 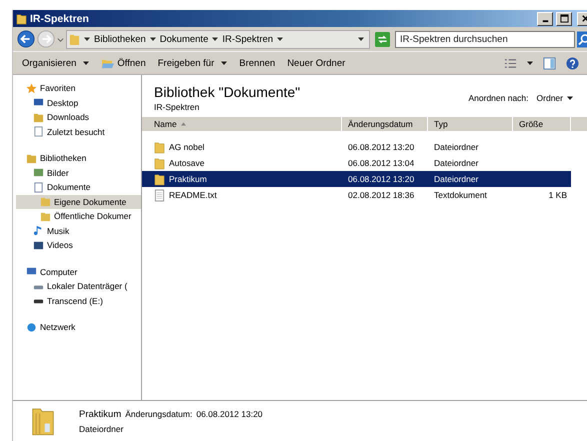 What do you see at coordinates (557, 195) in the screenshot?
I see `size-cell: 1 KB` at bounding box center [557, 195].